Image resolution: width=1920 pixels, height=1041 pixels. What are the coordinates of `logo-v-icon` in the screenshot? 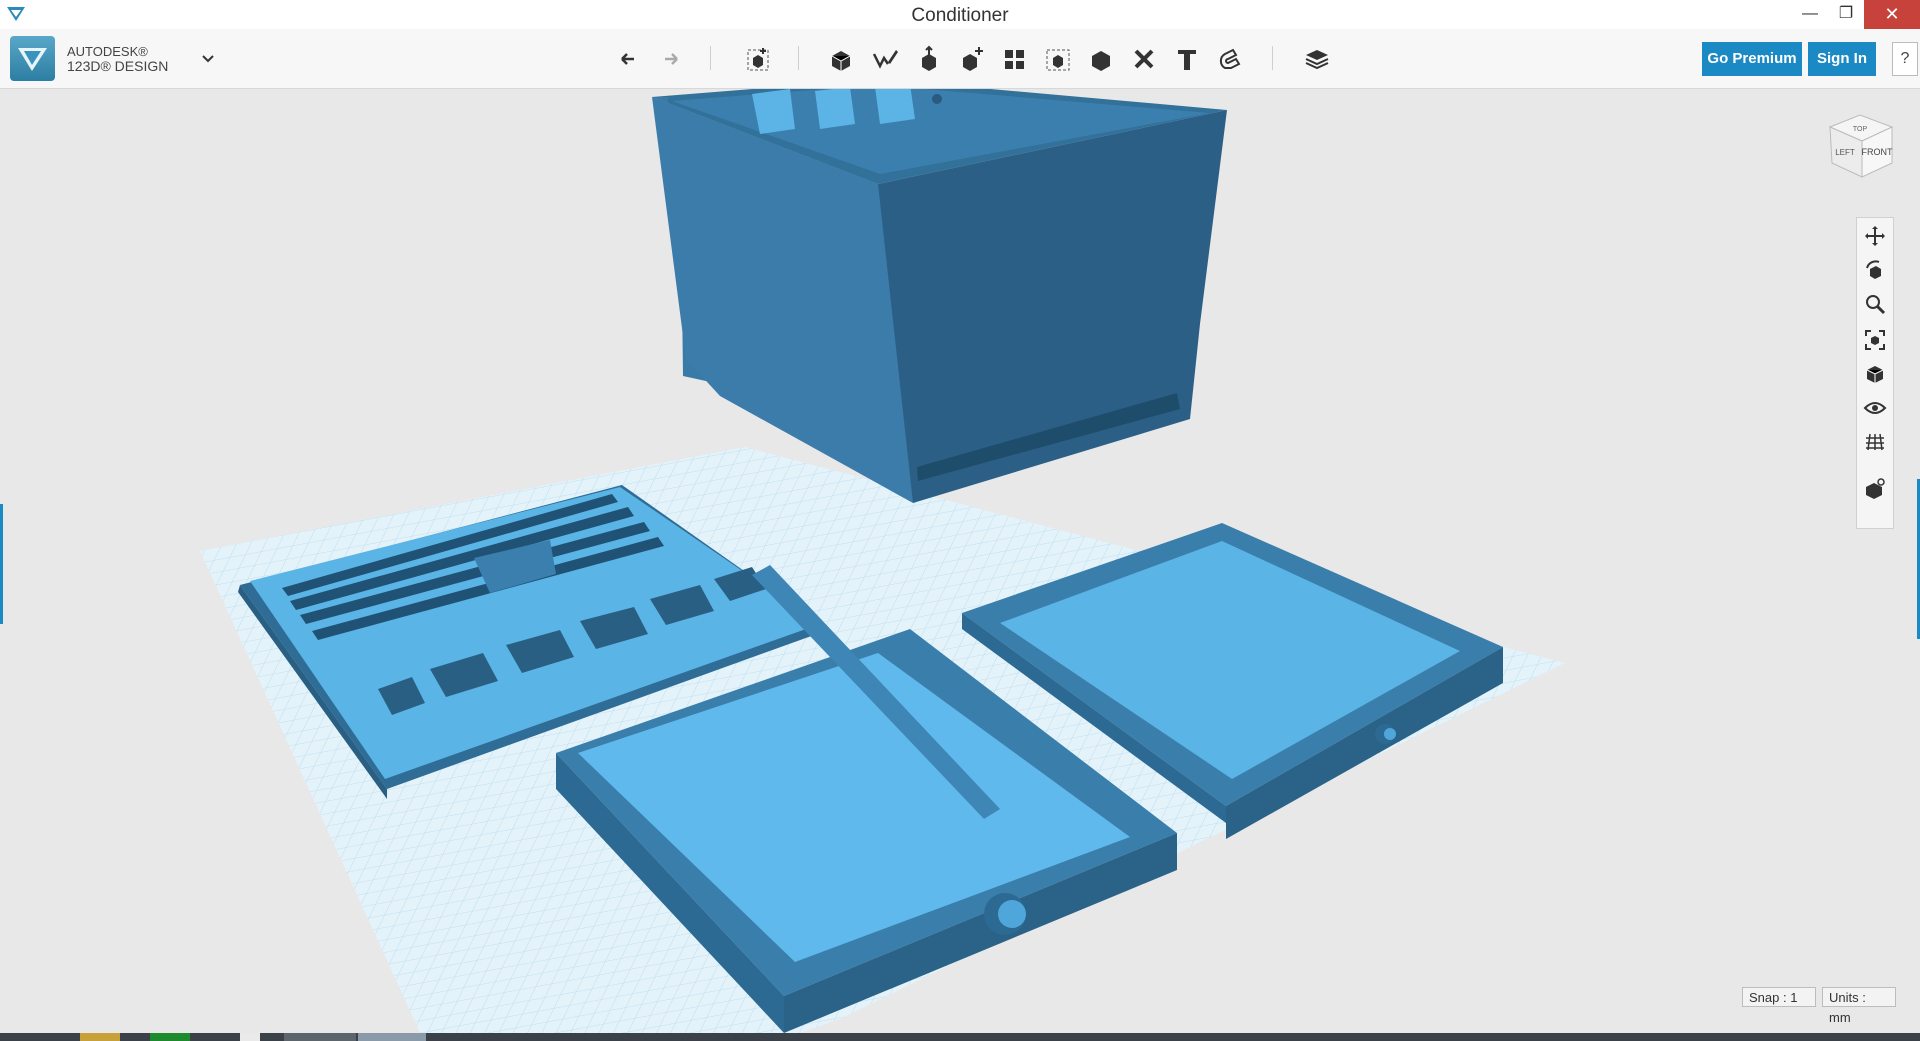 It's located at (32, 59).